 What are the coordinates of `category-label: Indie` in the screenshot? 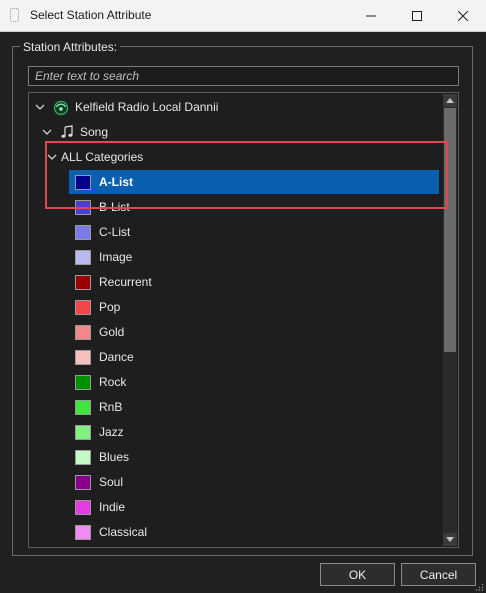 It's located at (112, 507).